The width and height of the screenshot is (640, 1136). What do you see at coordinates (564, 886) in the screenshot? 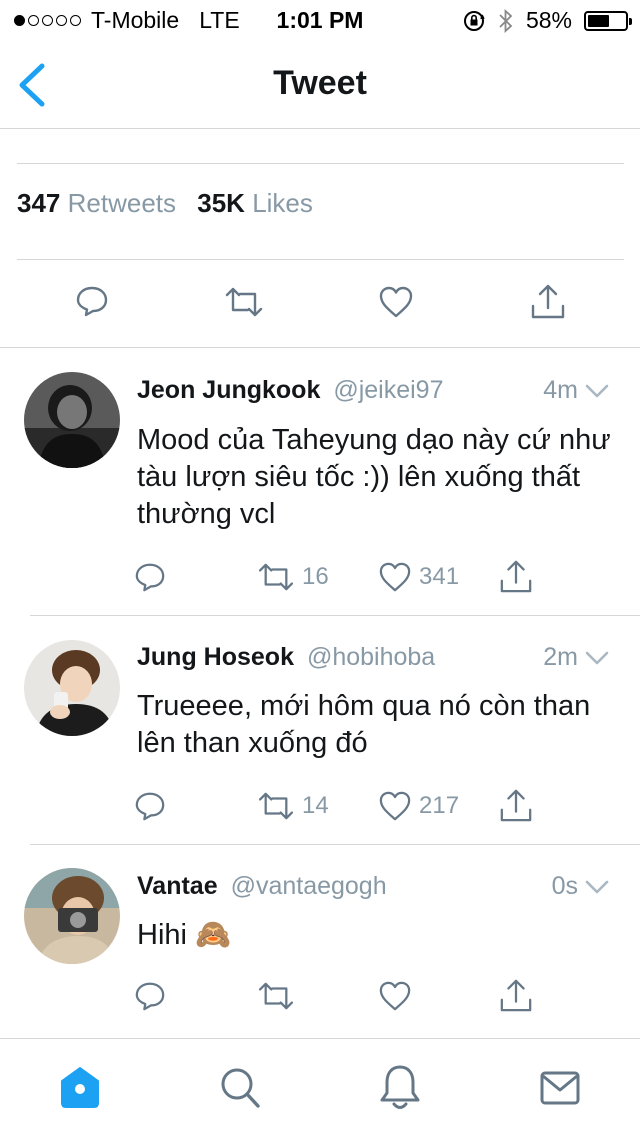
I see `reply-timestamp: 0s` at bounding box center [564, 886].